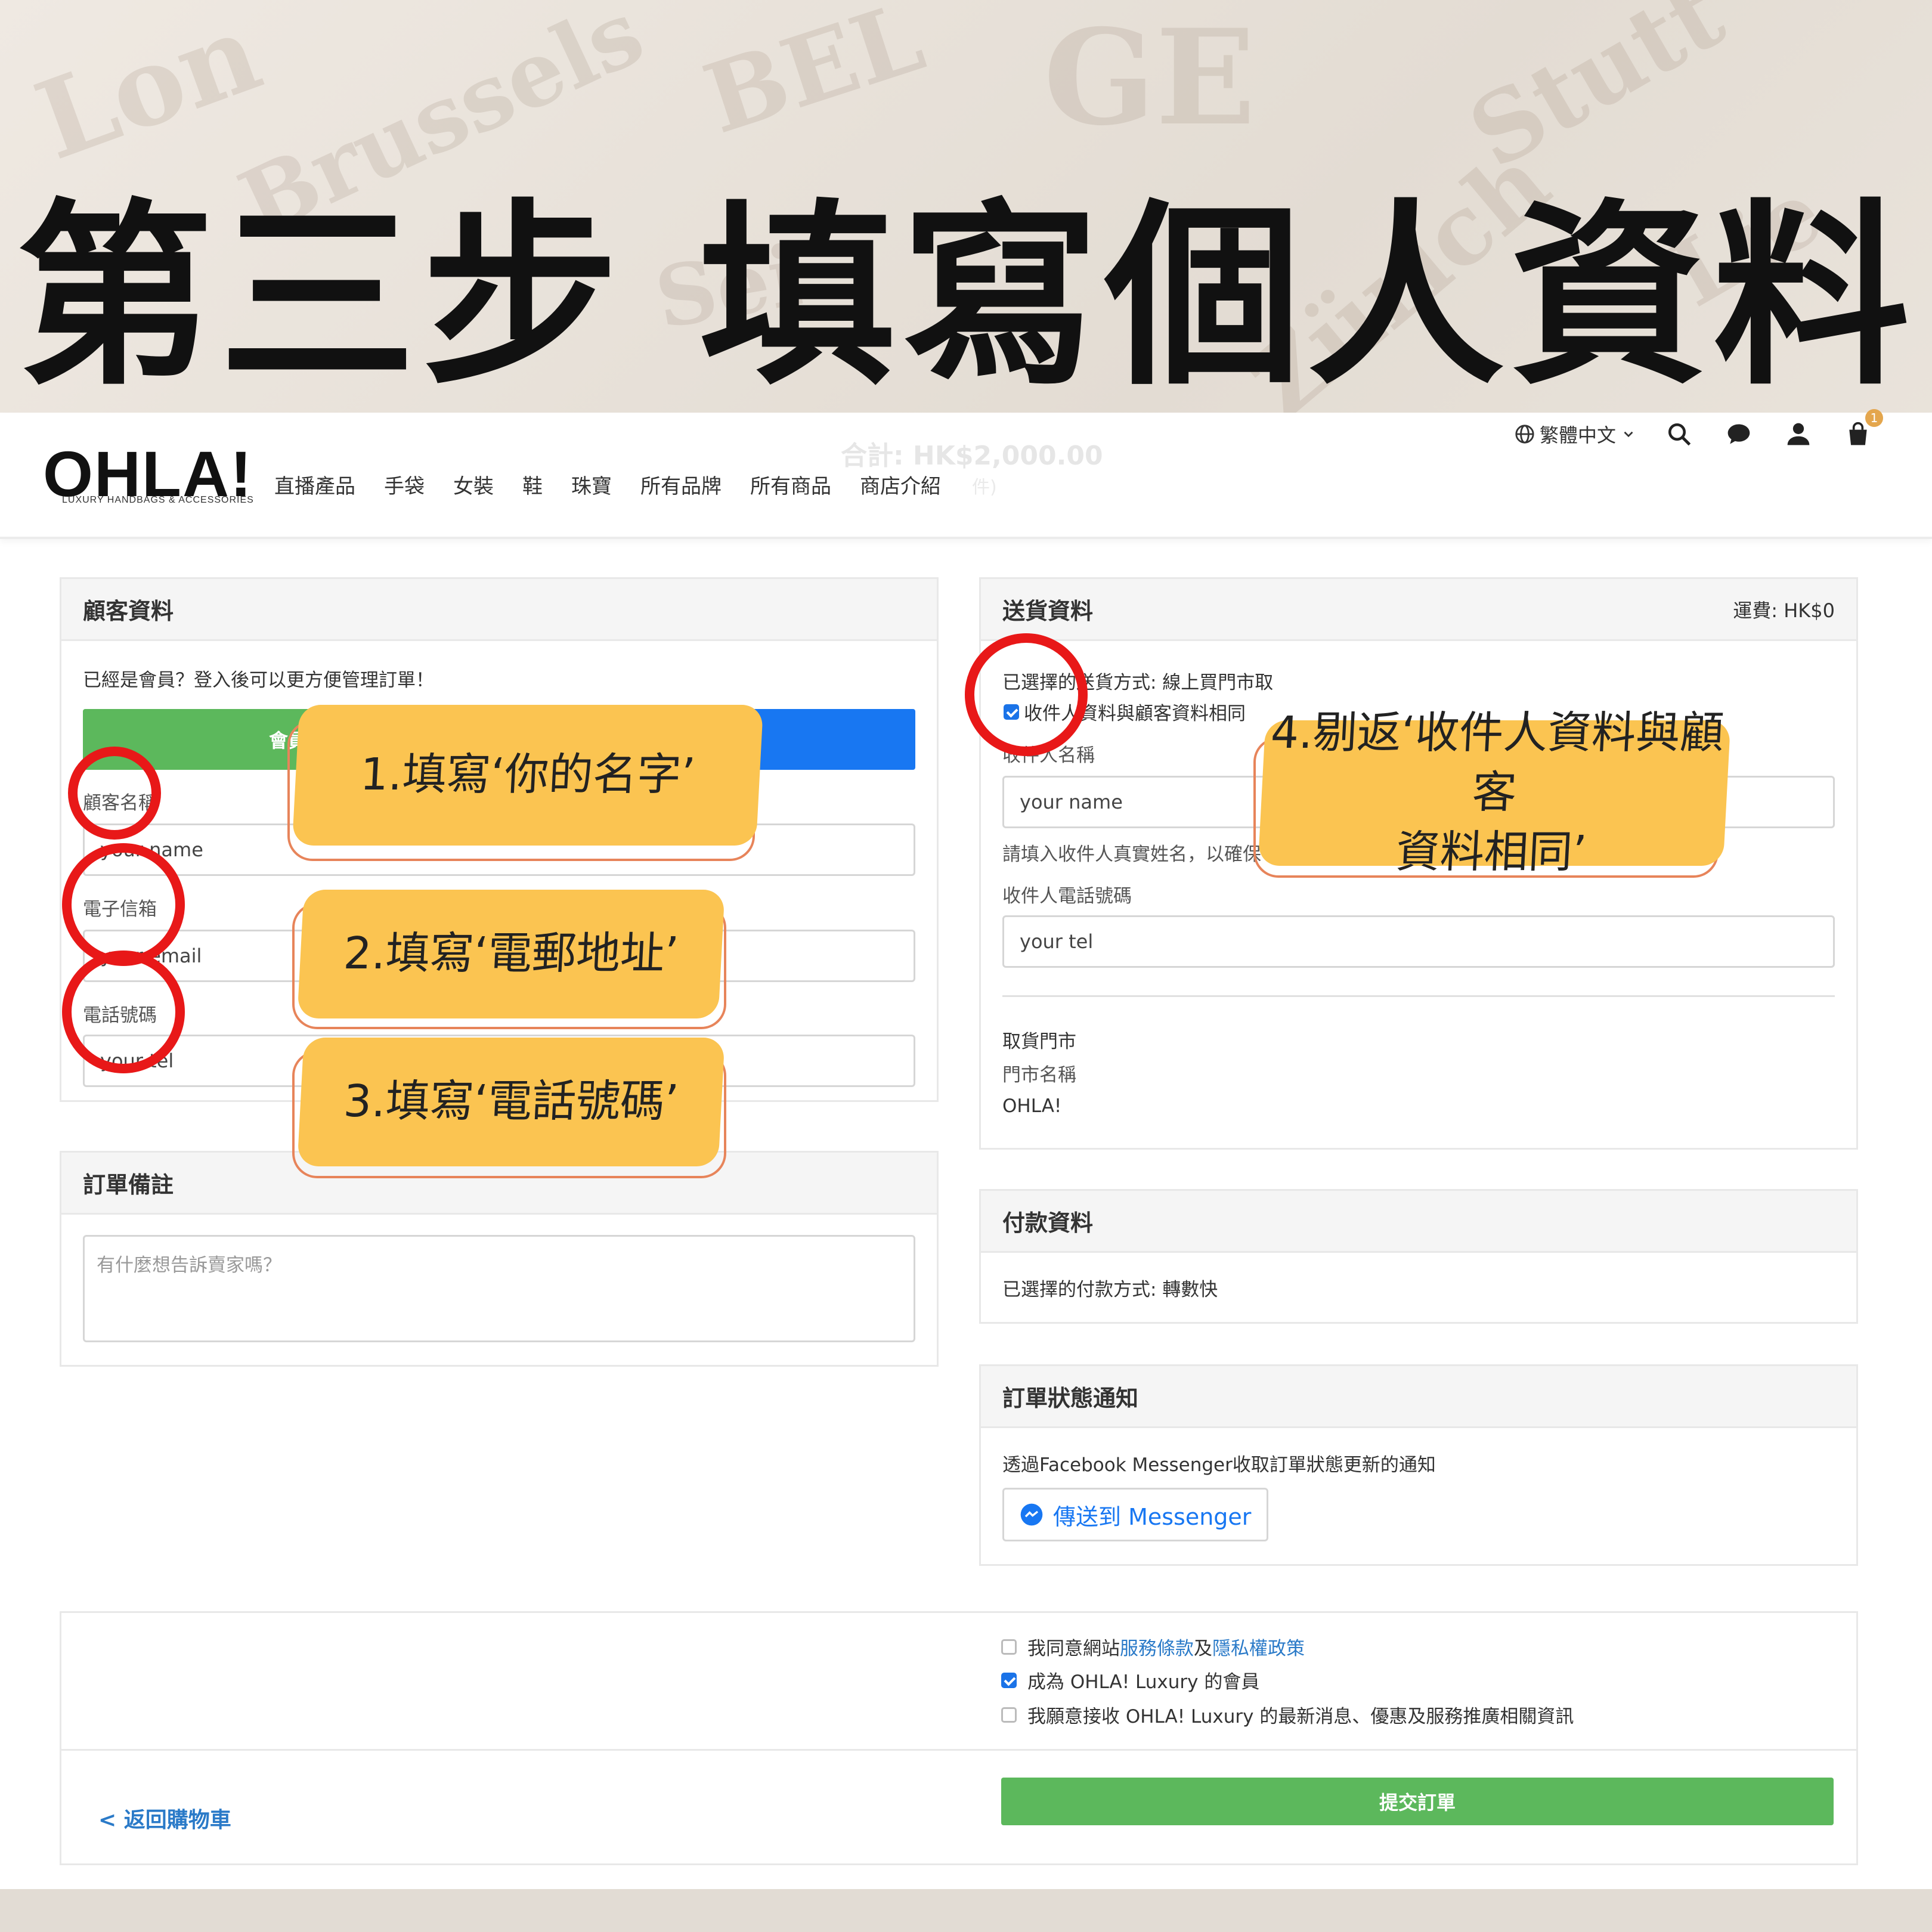  I want to click on become-member-checkbox, so click(1009, 1681).